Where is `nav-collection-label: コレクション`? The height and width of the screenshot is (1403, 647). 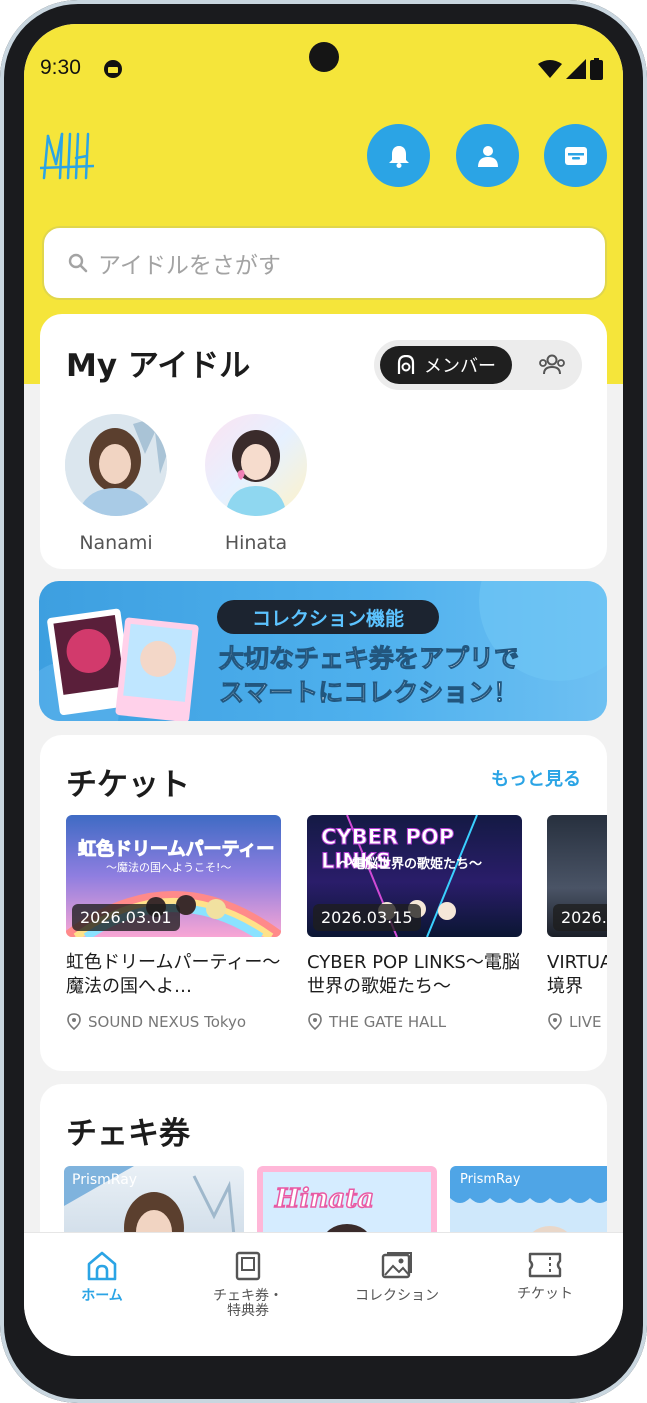
nav-collection-label: コレクション is located at coordinates (397, 1296).